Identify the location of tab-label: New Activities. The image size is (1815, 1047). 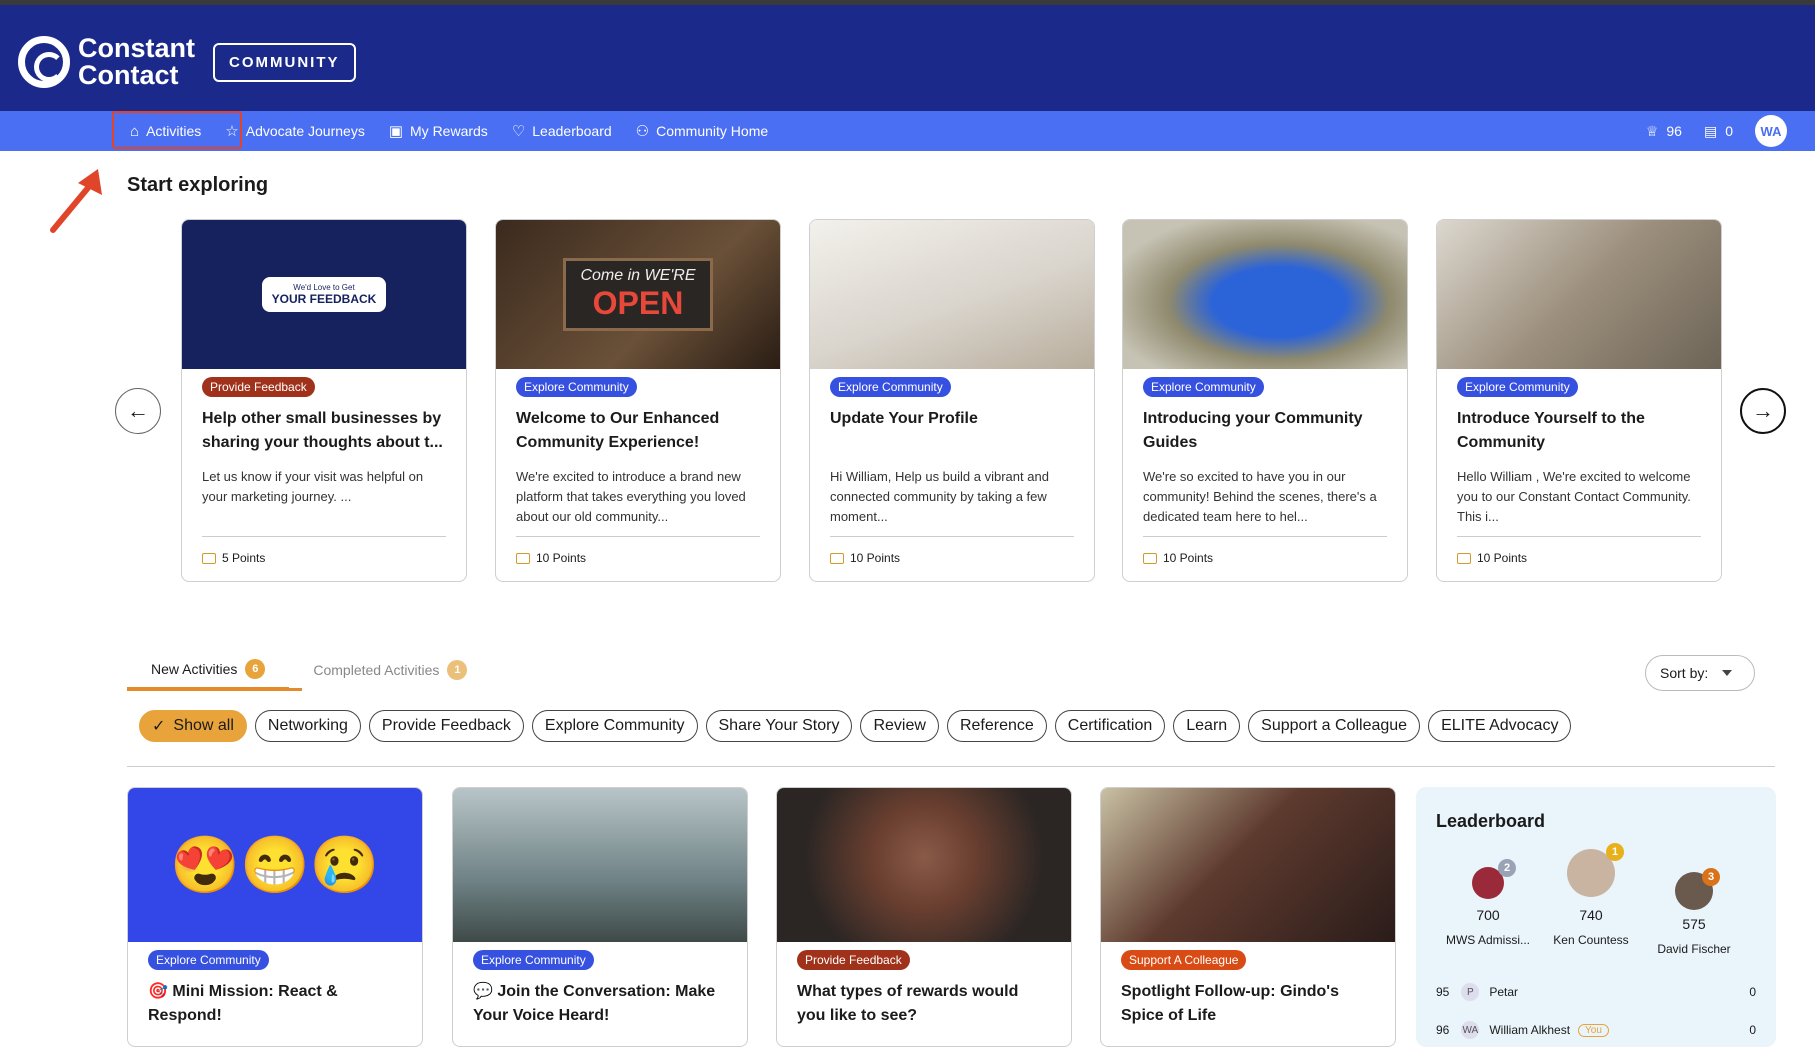
(194, 668).